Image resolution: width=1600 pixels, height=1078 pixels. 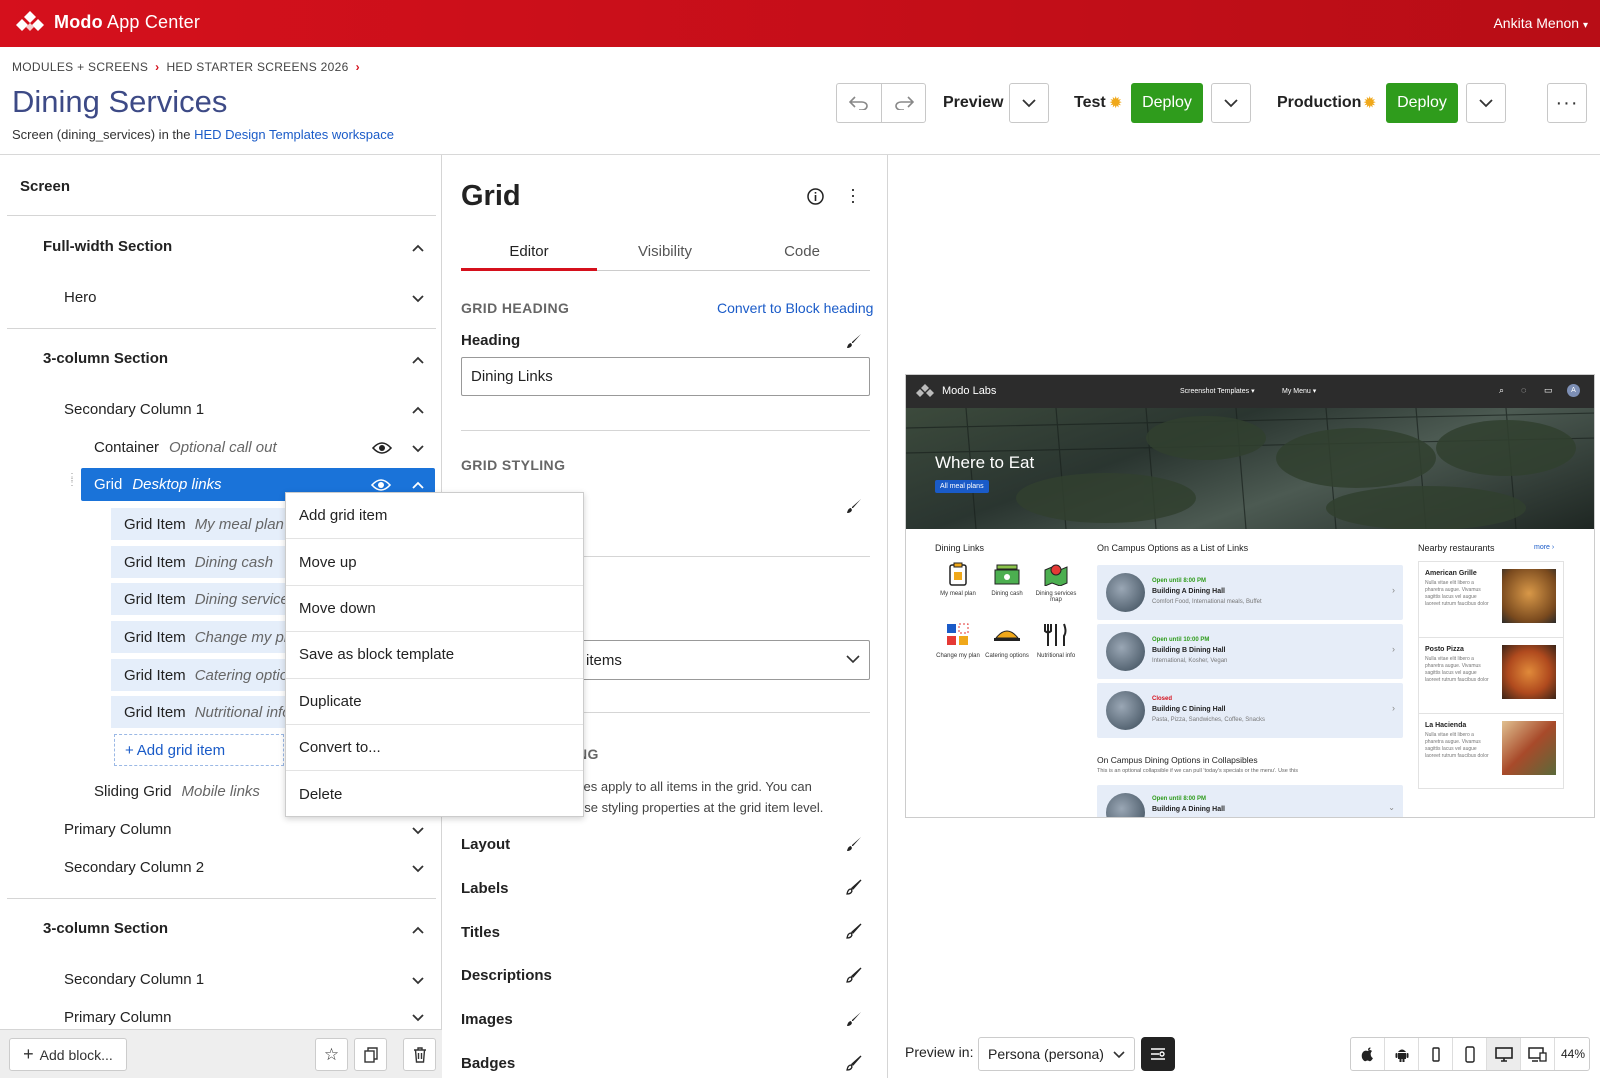 I want to click on tree-full-width-section: Full-width Section, so click(x=107, y=246).